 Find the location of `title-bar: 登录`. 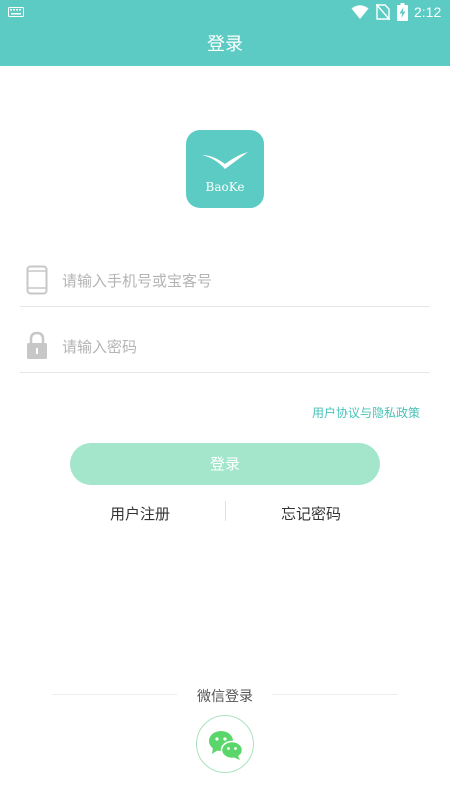

title-bar: 登录 is located at coordinates (225, 45).